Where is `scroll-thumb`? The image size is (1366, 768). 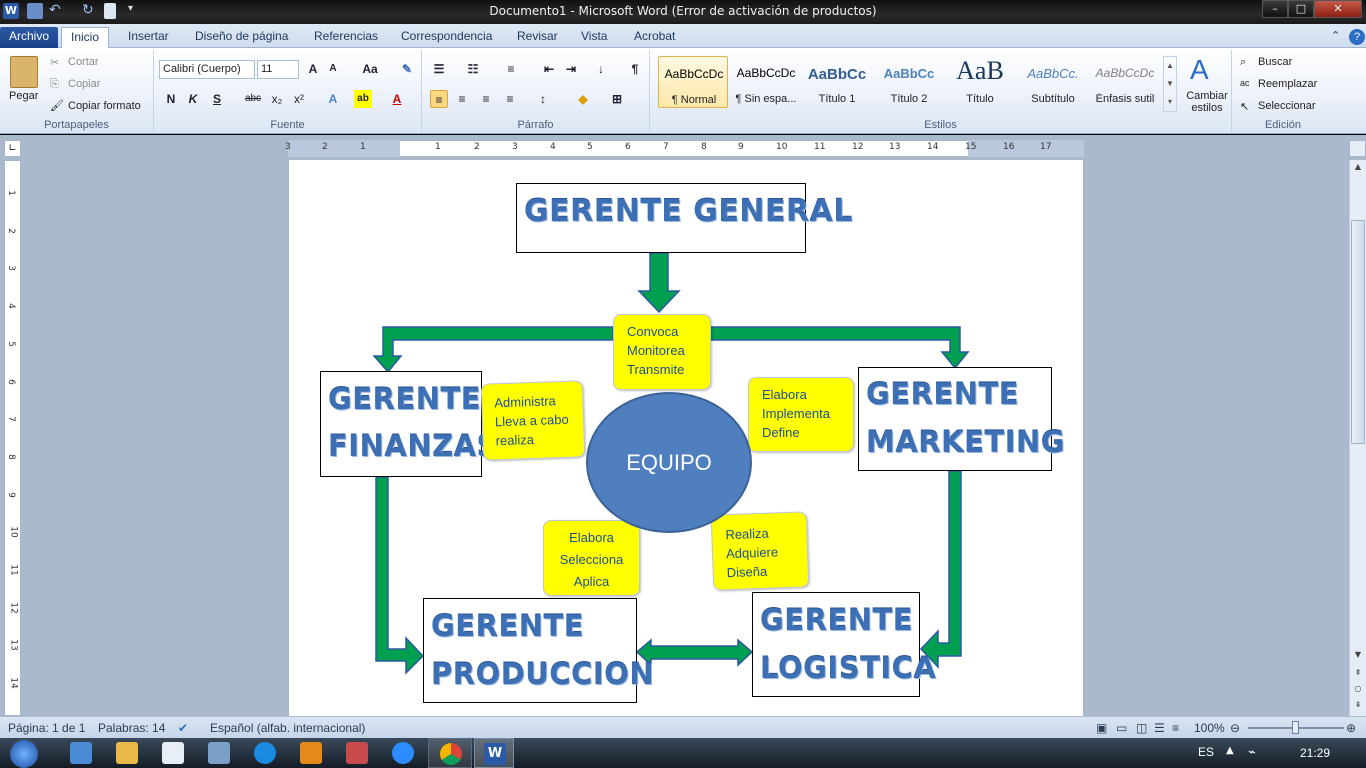
scroll-thumb is located at coordinates (1358, 332).